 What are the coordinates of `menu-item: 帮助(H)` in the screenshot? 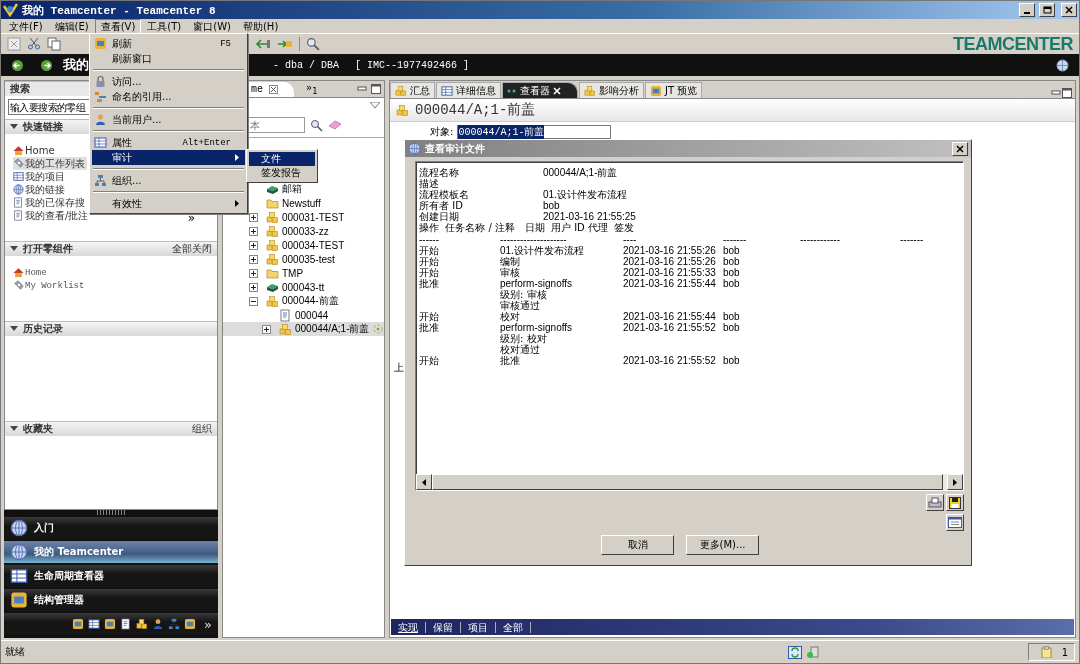 It's located at (260, 26).